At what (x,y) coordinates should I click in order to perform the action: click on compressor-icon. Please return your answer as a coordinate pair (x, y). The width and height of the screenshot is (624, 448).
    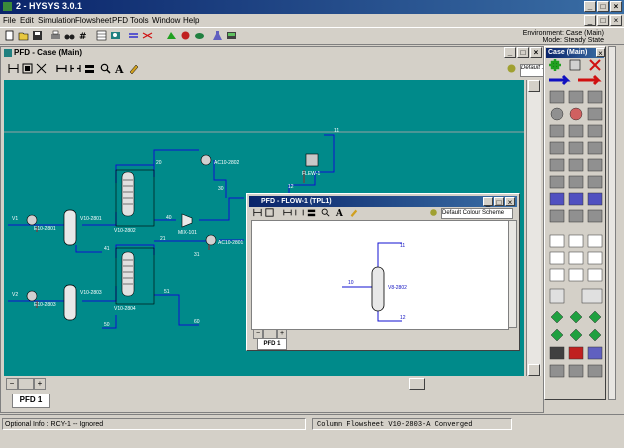
    Looking at the image, I should click on (576, 148).